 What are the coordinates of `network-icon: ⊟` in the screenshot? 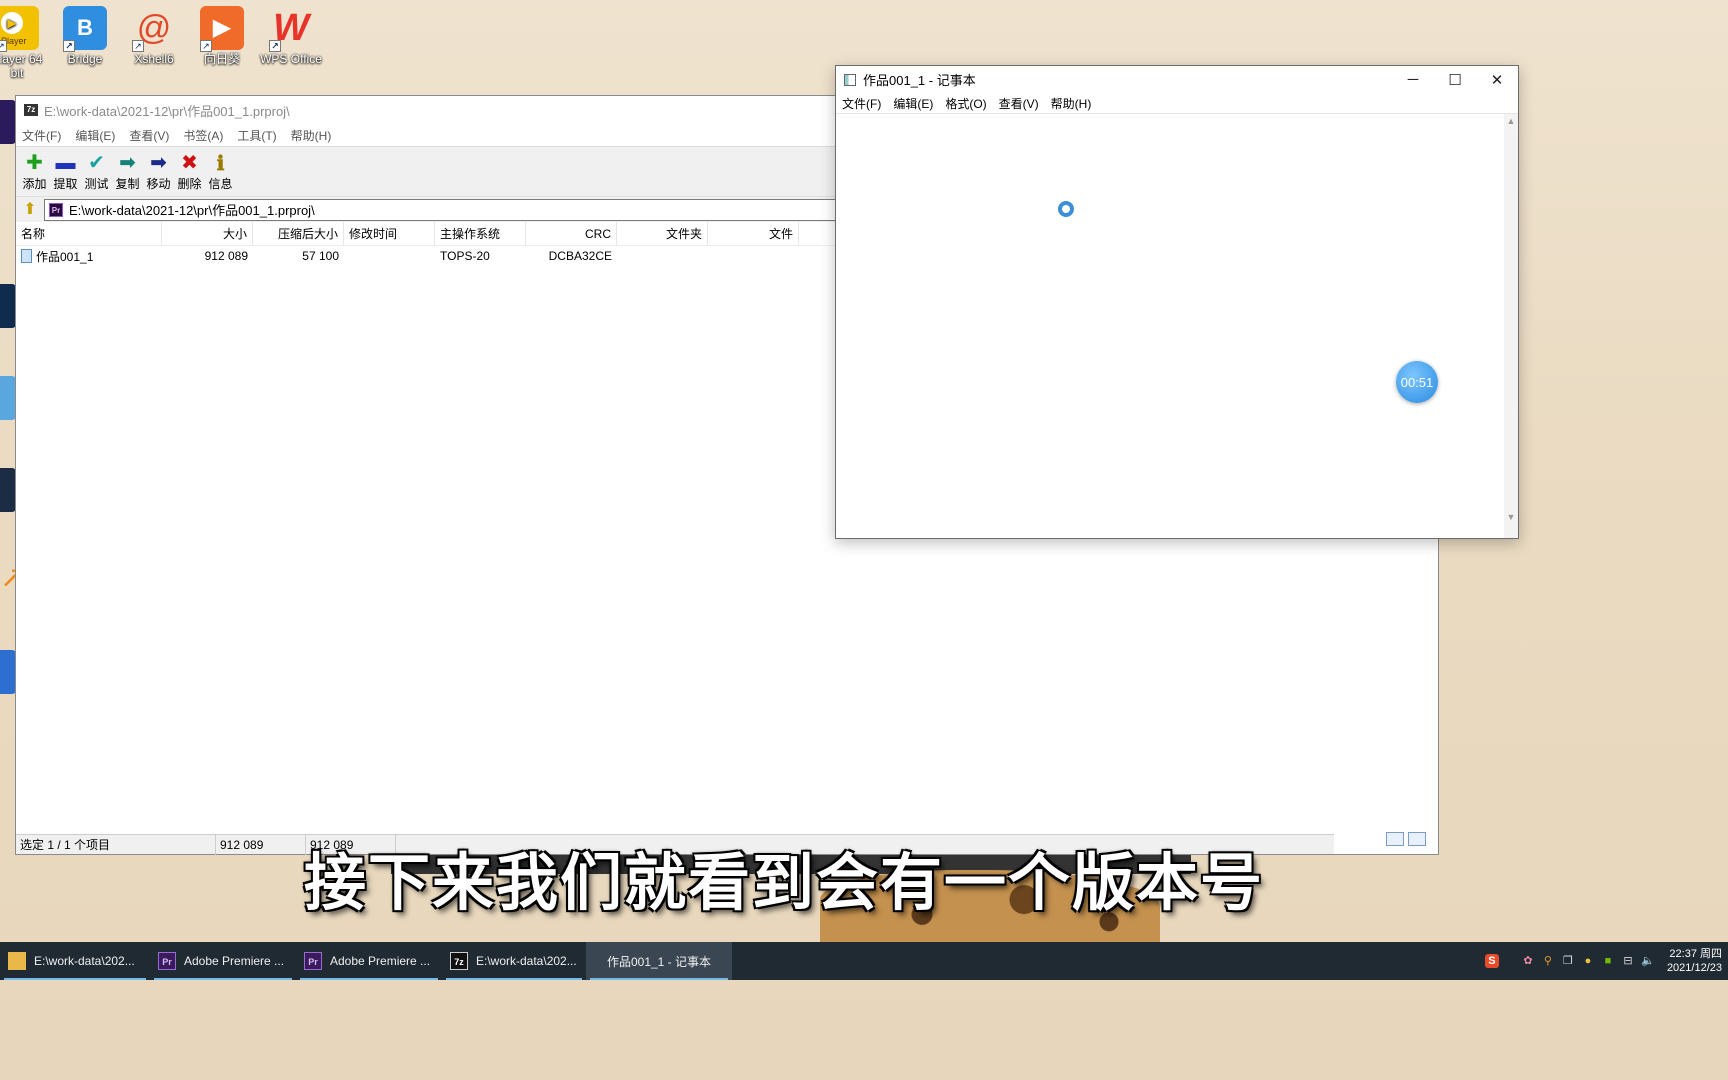 It's located at (1628, 961).